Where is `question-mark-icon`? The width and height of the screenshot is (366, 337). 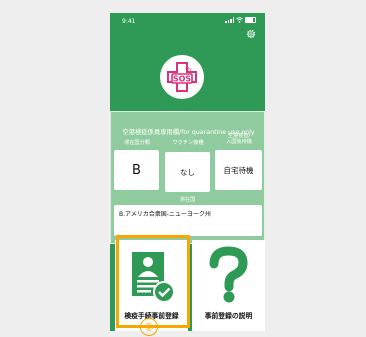
question-mark-icon is located at coordinates (228, 274).